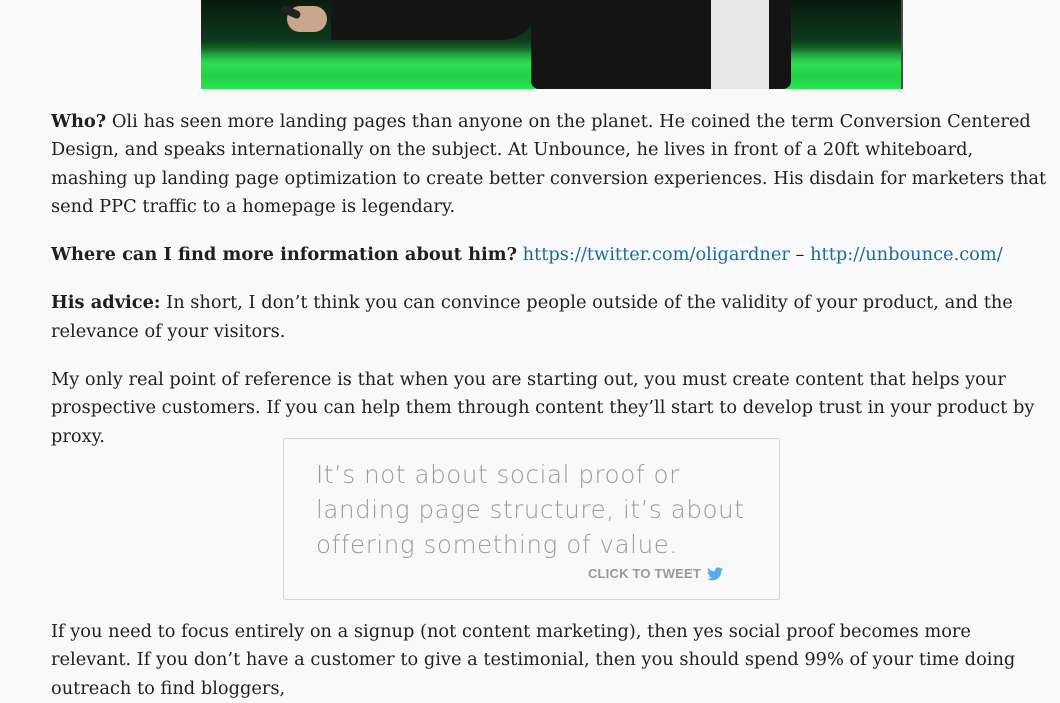  What do you see at coordinates (106, 303) in the screenshot?
I see `advice-label: His advice:` at bounding box center [106, 303].